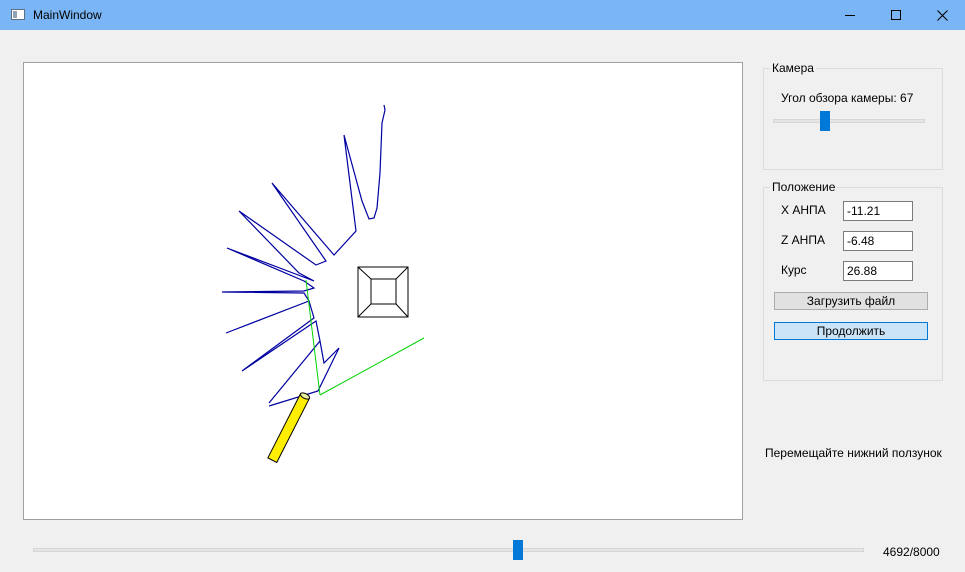 The image size is (965, 572). I want to click on minimize-button, so click(850, 15).